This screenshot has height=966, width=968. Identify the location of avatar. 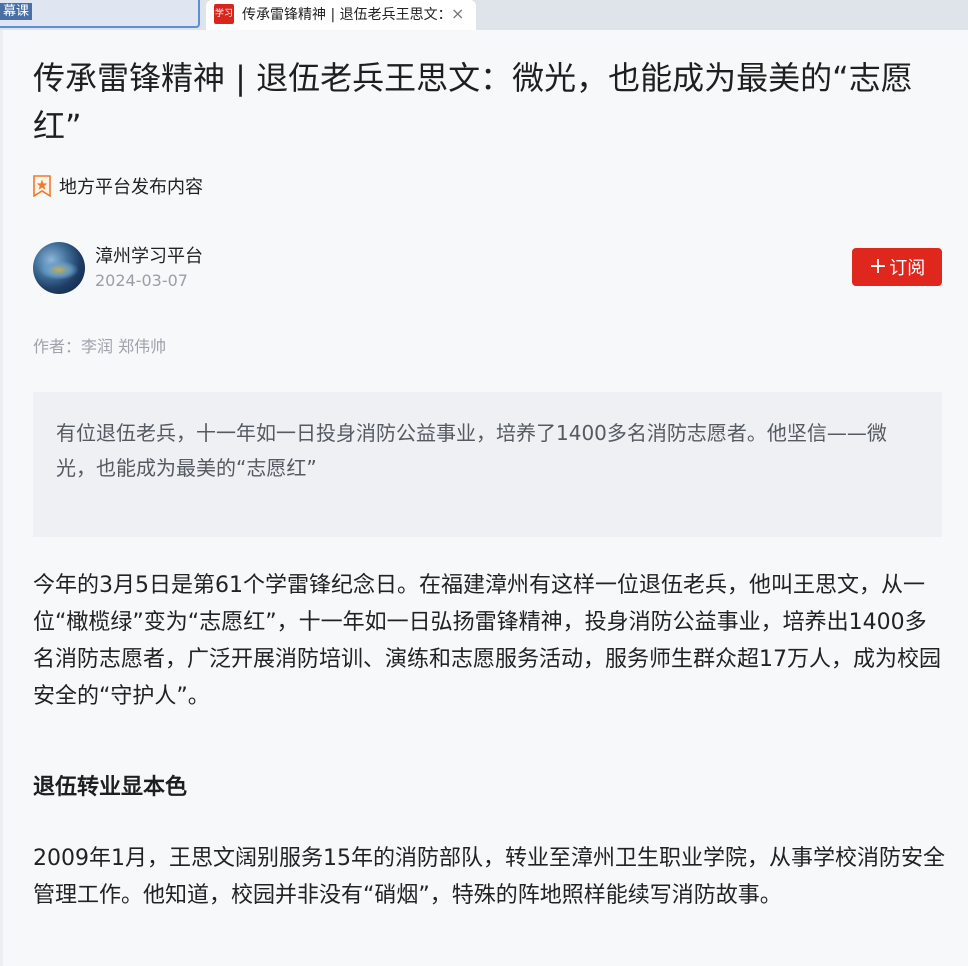
(59, 268).